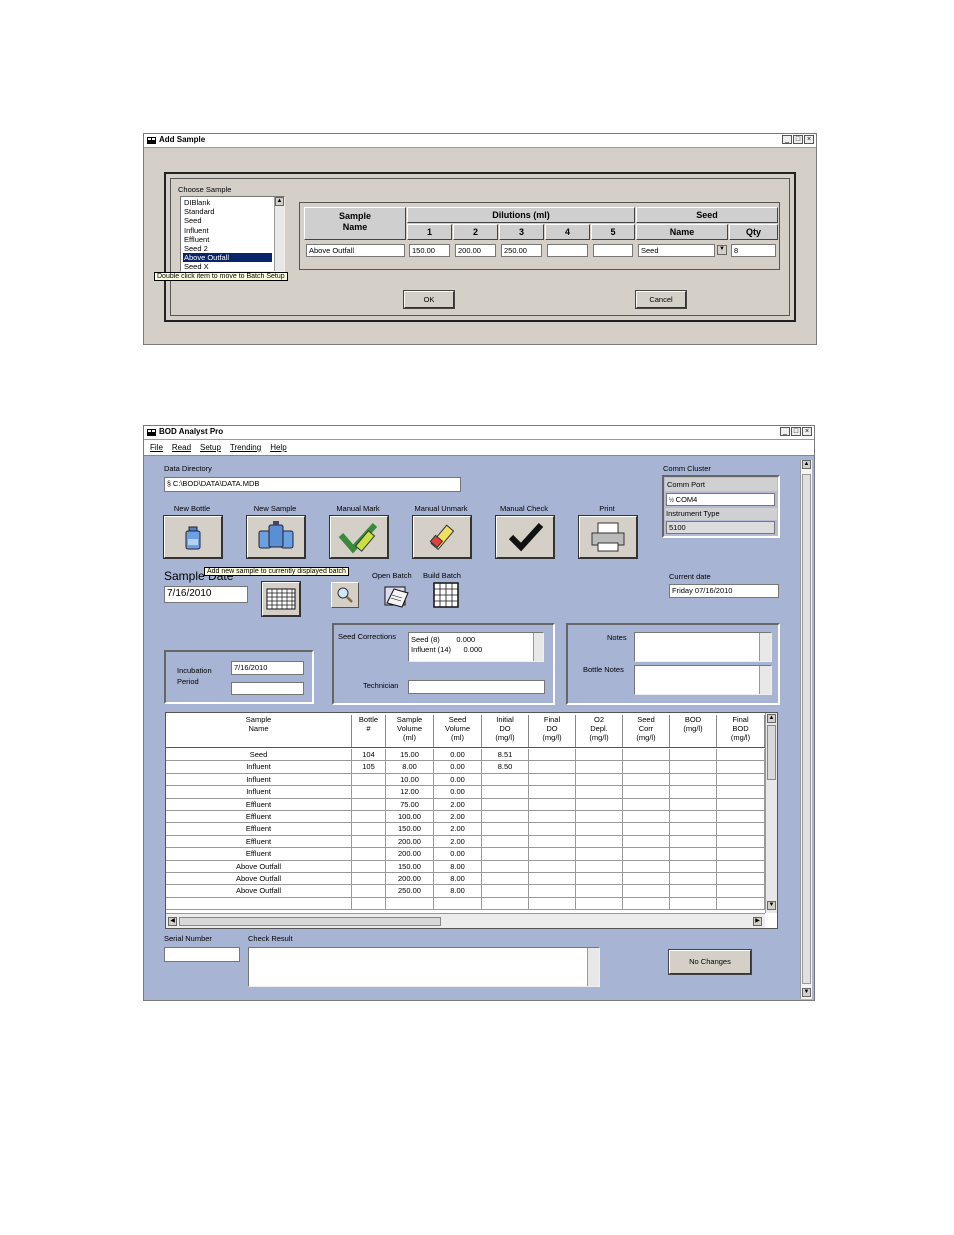 The image size is (954, 1235). What do you see at coordinates (446, 595) in the screenshot?
I see `build-batch-button` at bounding box center [446, 595].